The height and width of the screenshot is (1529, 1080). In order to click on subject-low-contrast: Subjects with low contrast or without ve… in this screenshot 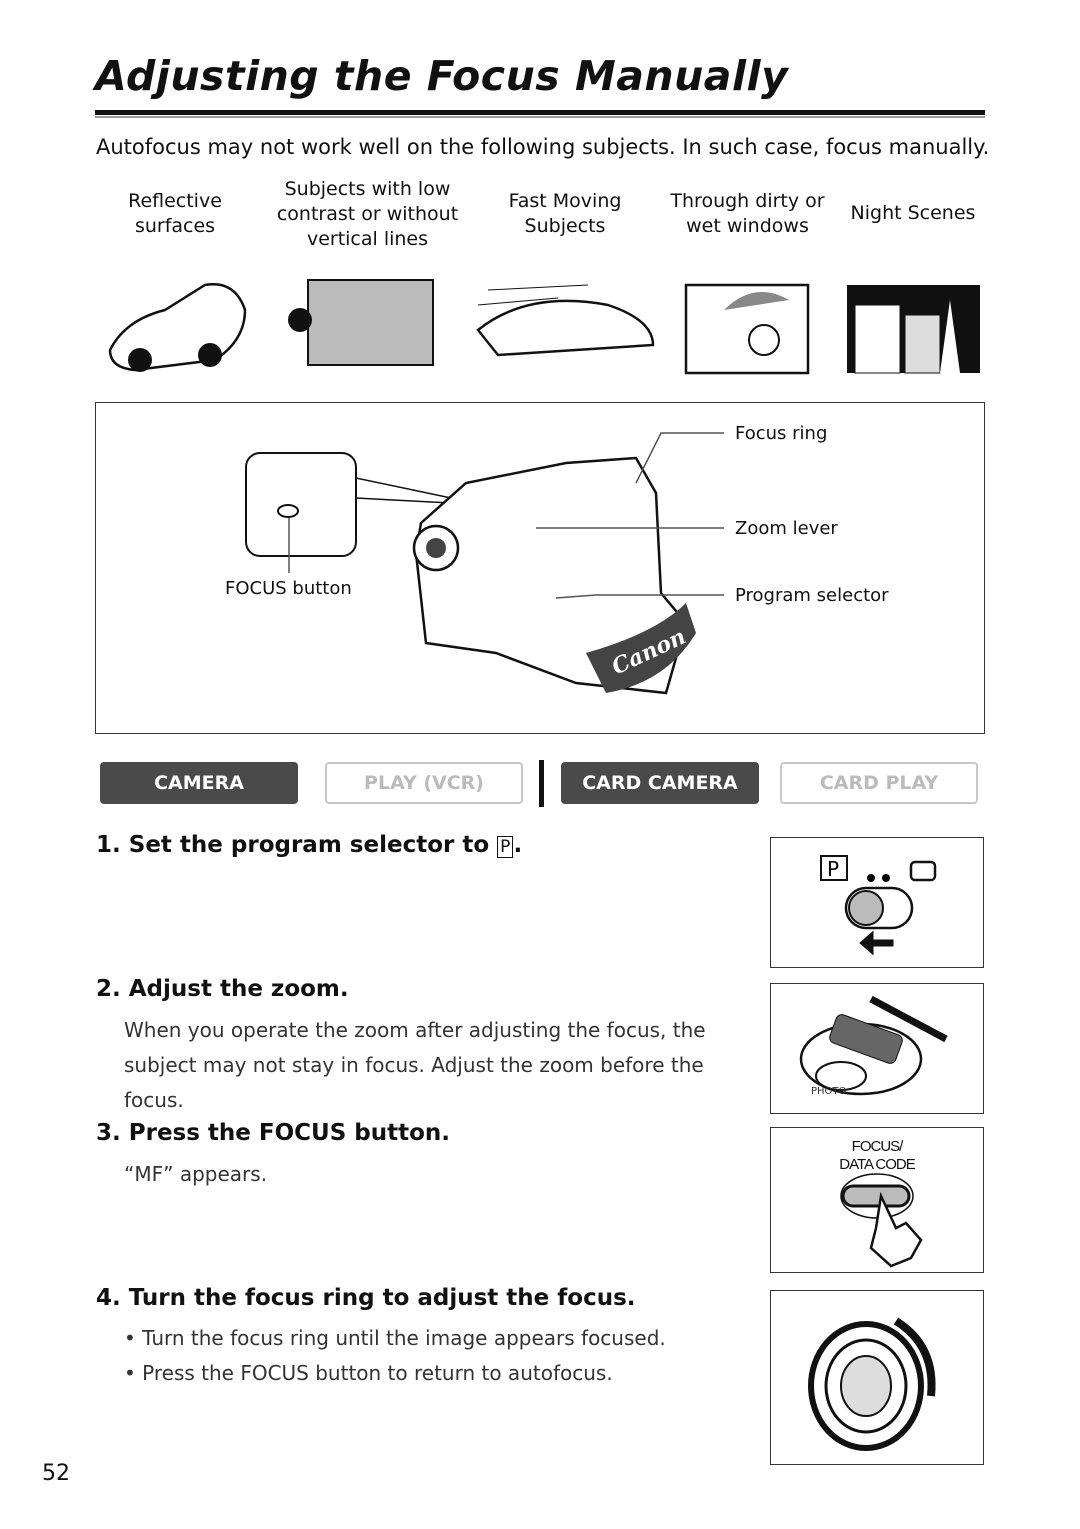, I will do `click(367, 214)`.